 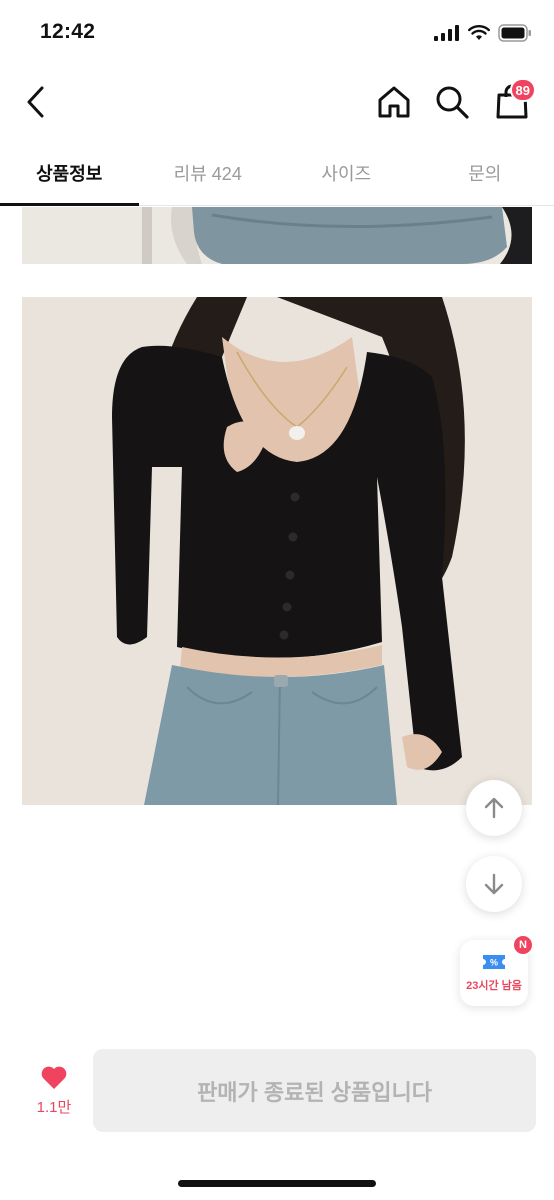 I want to click on back-button, so click(x=36, y=102).